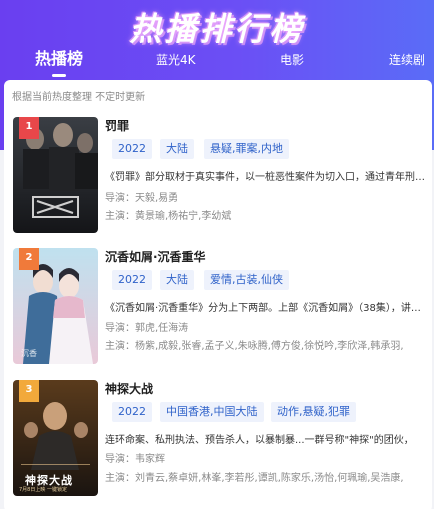 The width and height of the screenshot is (434, 509). What do you see at coordinates (265, 177) in the screenshot?
I see `item-description: 《罚罪》部分取材于真实事件，以一桩恶性案件为切入口，通过青年刑警常征的视角` at bounding box center [265, 177].